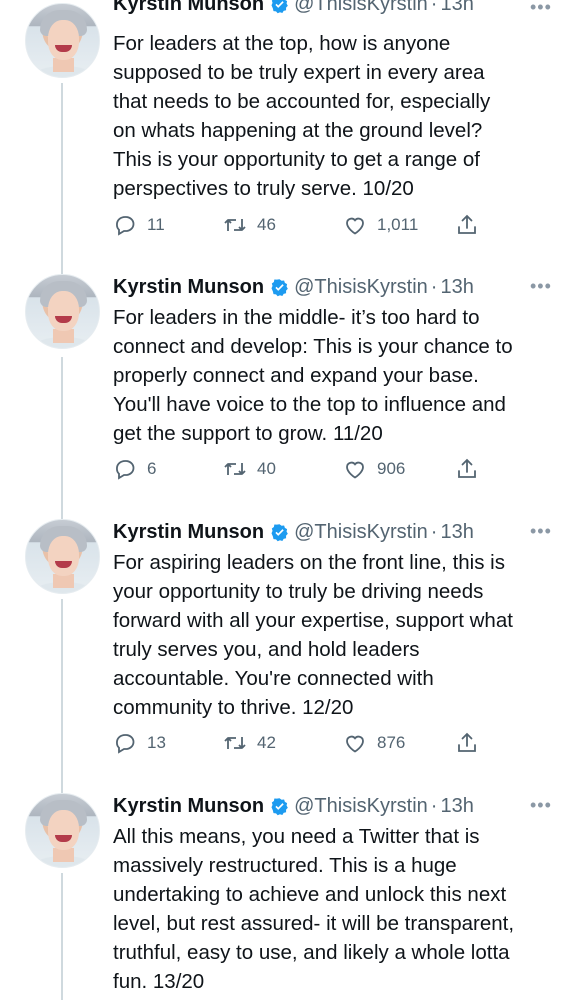 Image resolution: width=572 pixels, height=1000 pixels. Describe the element at coordinates (266, 468) in the screenshot. I see `retweet-count: 40` at that location.